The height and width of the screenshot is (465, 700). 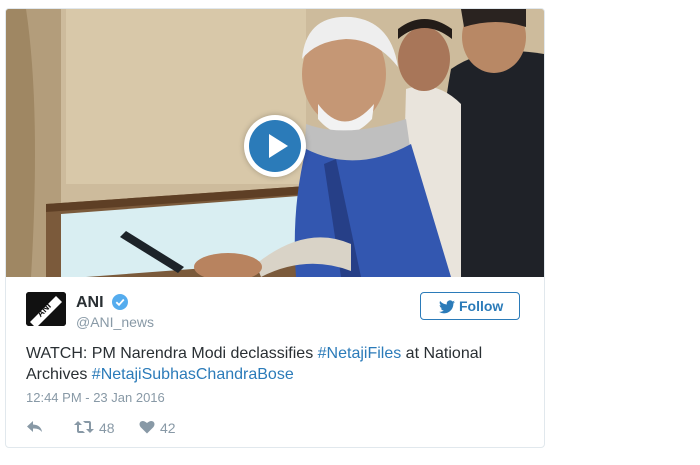 I want to click on follow-button: Follow, so click(x=470, y=306).